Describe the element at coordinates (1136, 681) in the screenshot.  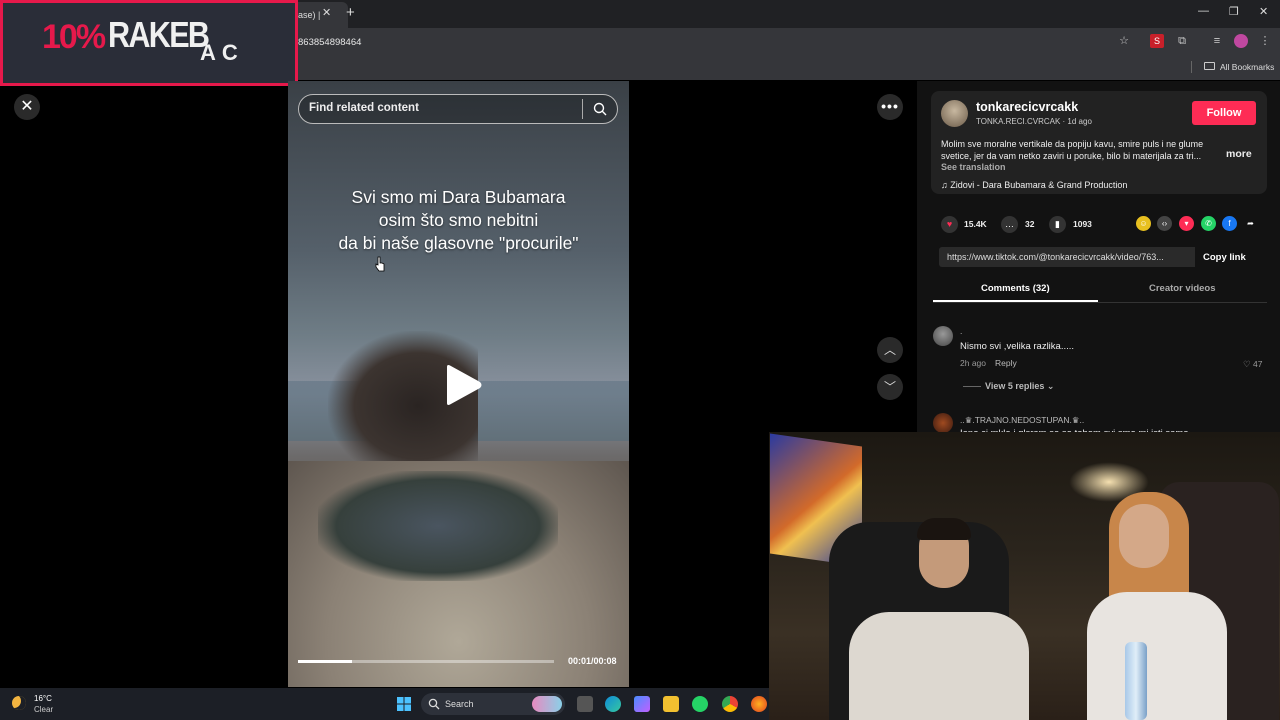
I see `water-bottle` at that location.